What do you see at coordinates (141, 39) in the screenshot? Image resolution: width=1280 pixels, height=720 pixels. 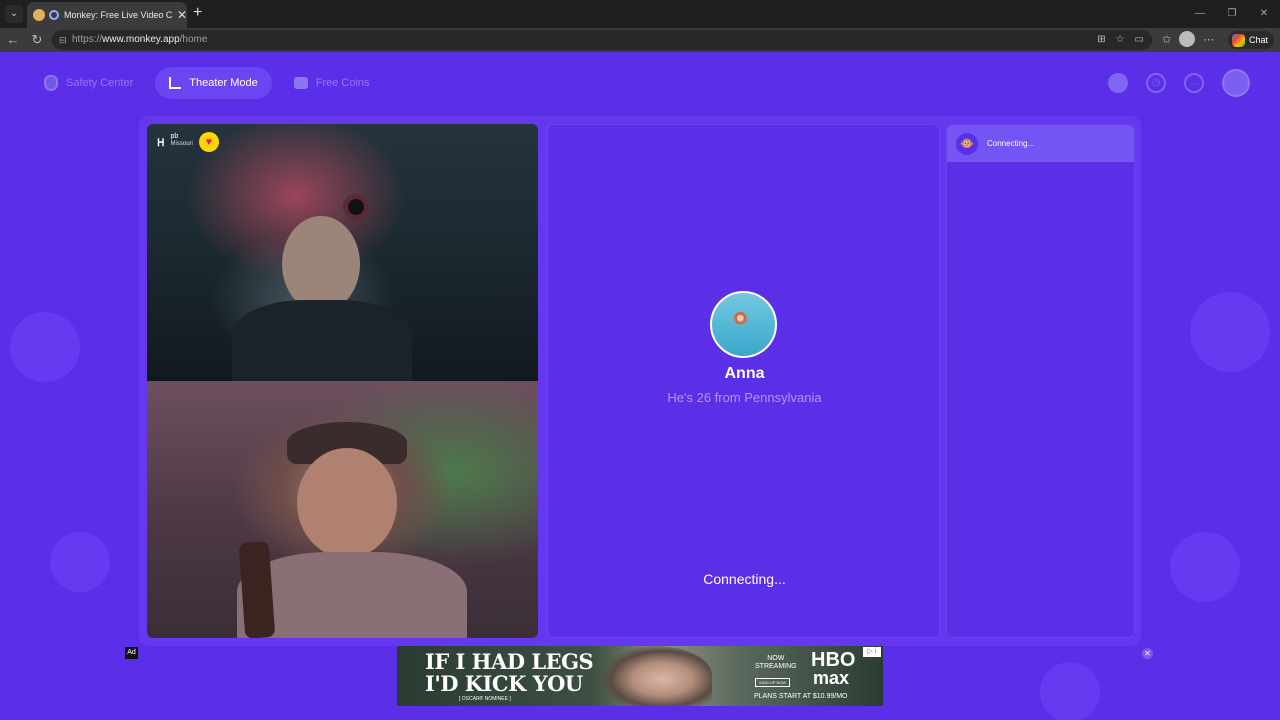 I see `url-host: www.monkey.app` at bounding box center [141, 39].